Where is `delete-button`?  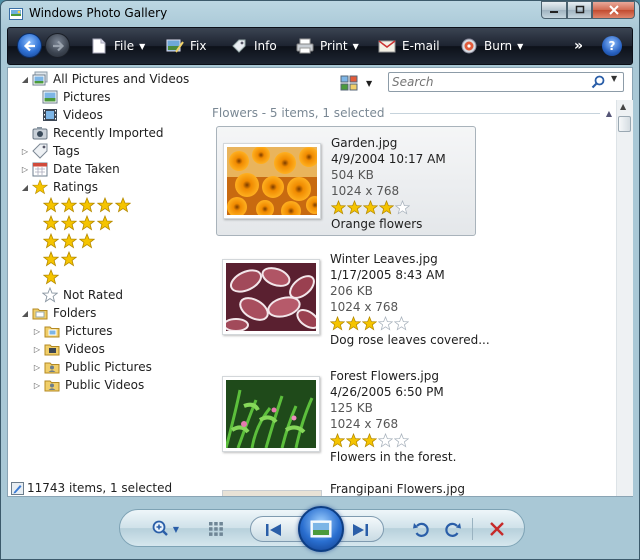 delete-button is located at coordinates (497, 529).